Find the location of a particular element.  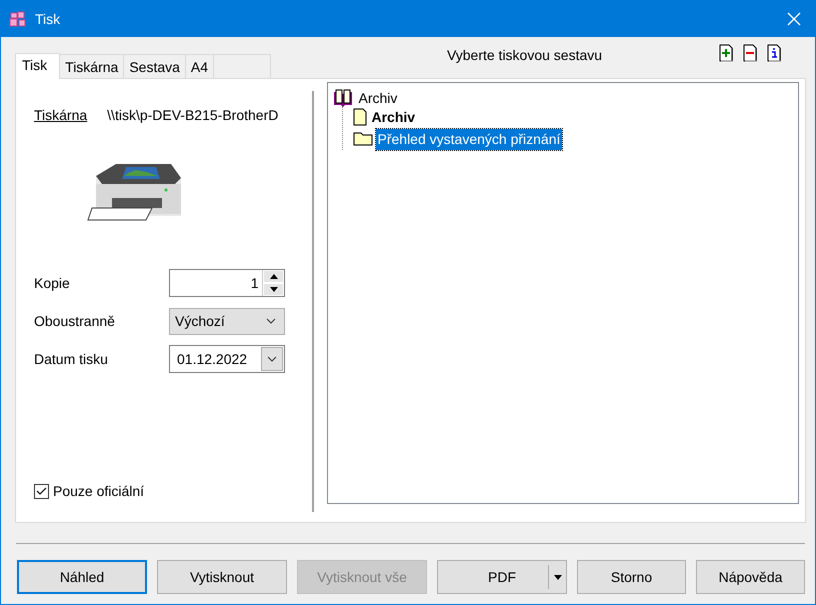

spin-down-icon is located at coordinates (273, 289).